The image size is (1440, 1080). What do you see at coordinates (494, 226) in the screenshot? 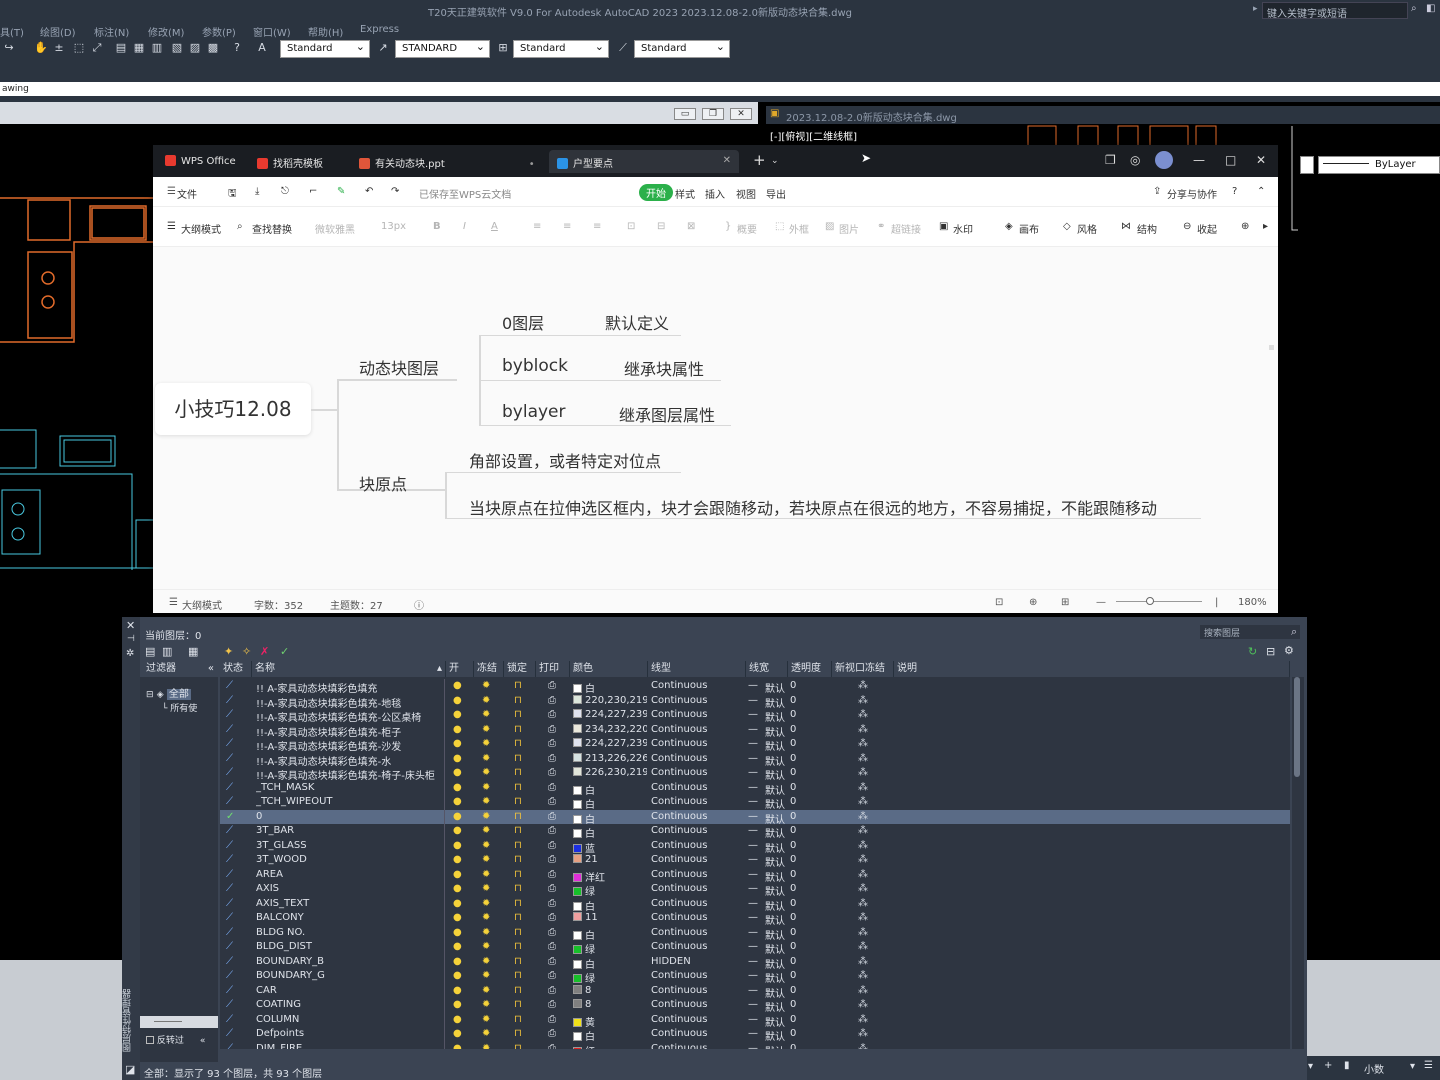
I see `font-color-icon: A` at bounding box center [494, 226].